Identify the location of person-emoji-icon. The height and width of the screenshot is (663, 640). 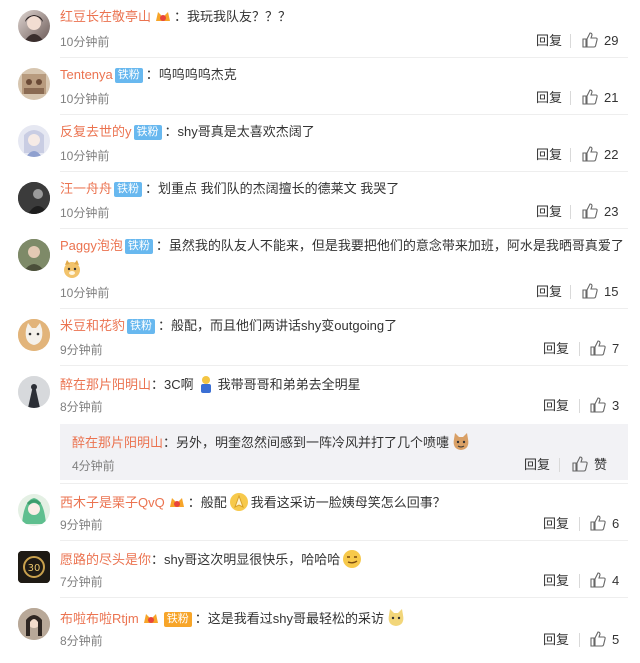
(206, 384).